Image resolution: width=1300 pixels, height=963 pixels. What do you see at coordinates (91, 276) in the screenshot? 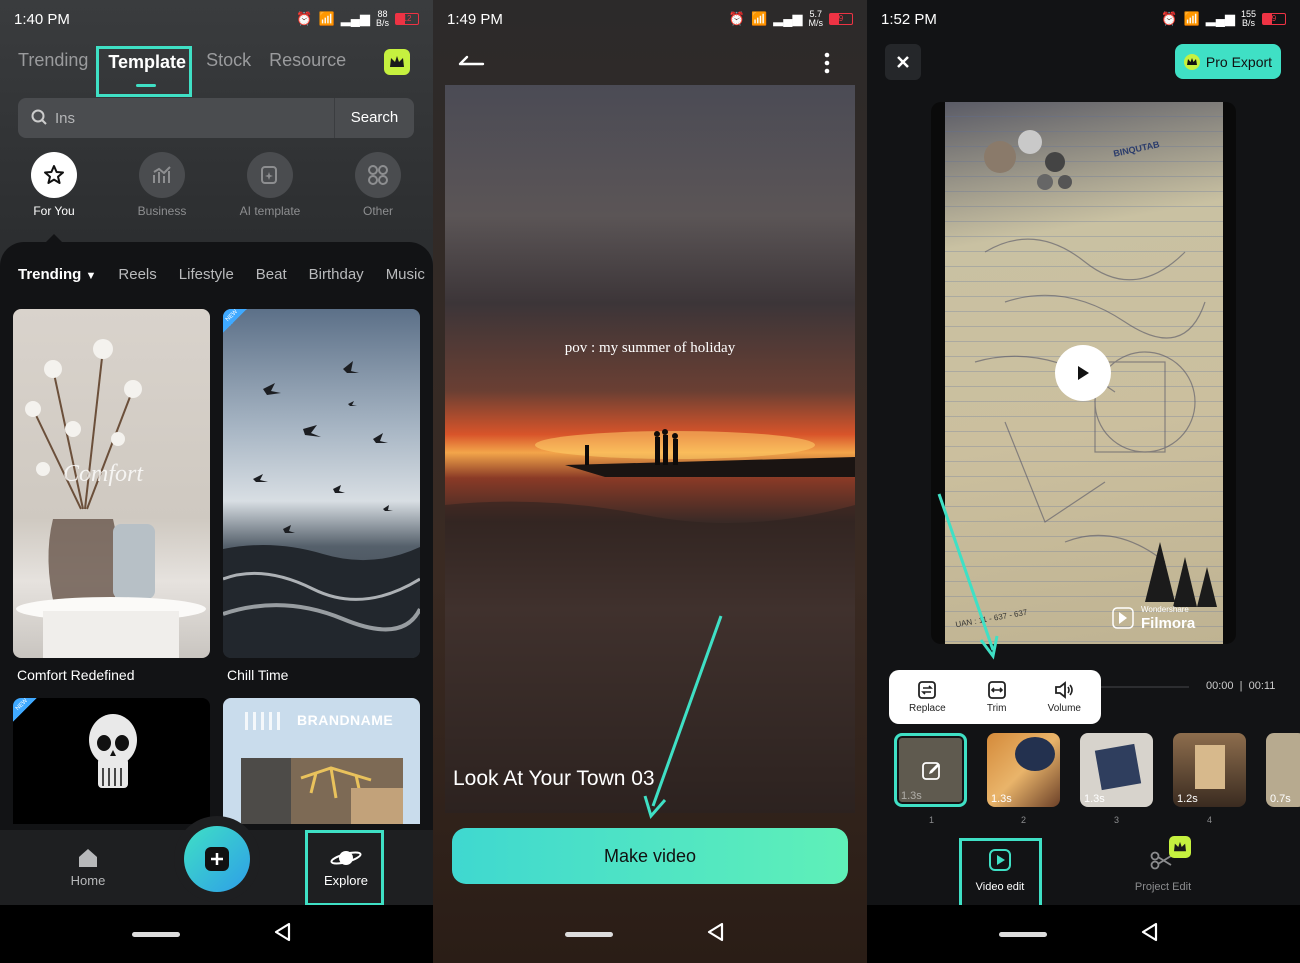
I see `chevron-down-icon: ▼` at bounding box center [91, 276].